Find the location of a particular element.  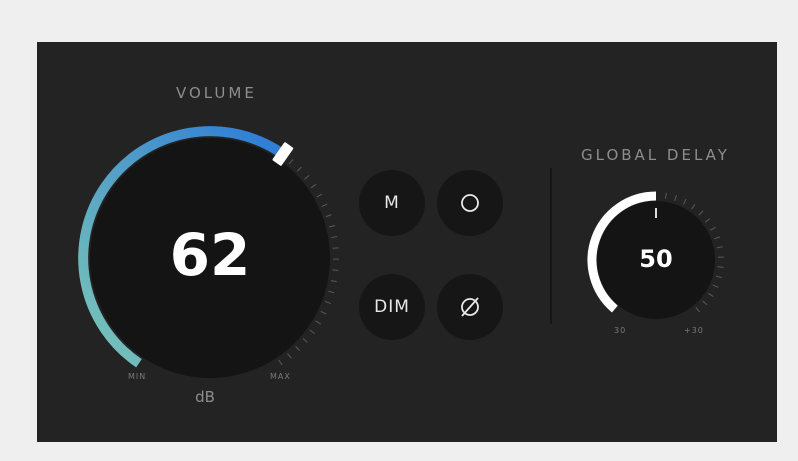

mute-button-label: M is located at coordinates (392, 203).